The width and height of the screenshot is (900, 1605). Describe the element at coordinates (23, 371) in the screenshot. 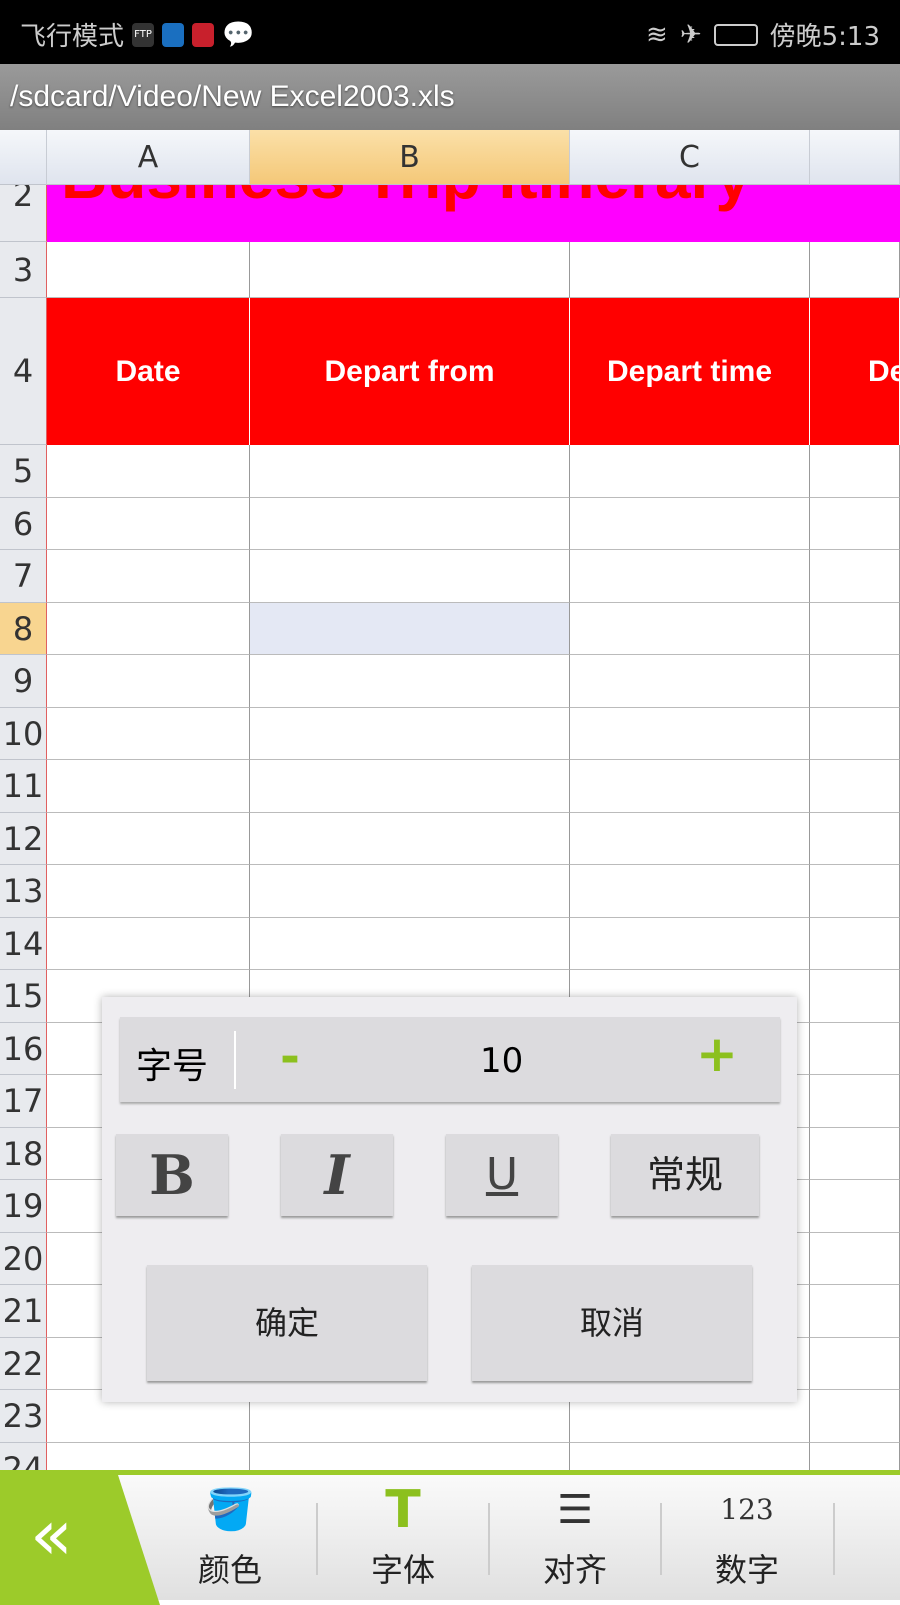

I see `row-header-4: 4` at that location.